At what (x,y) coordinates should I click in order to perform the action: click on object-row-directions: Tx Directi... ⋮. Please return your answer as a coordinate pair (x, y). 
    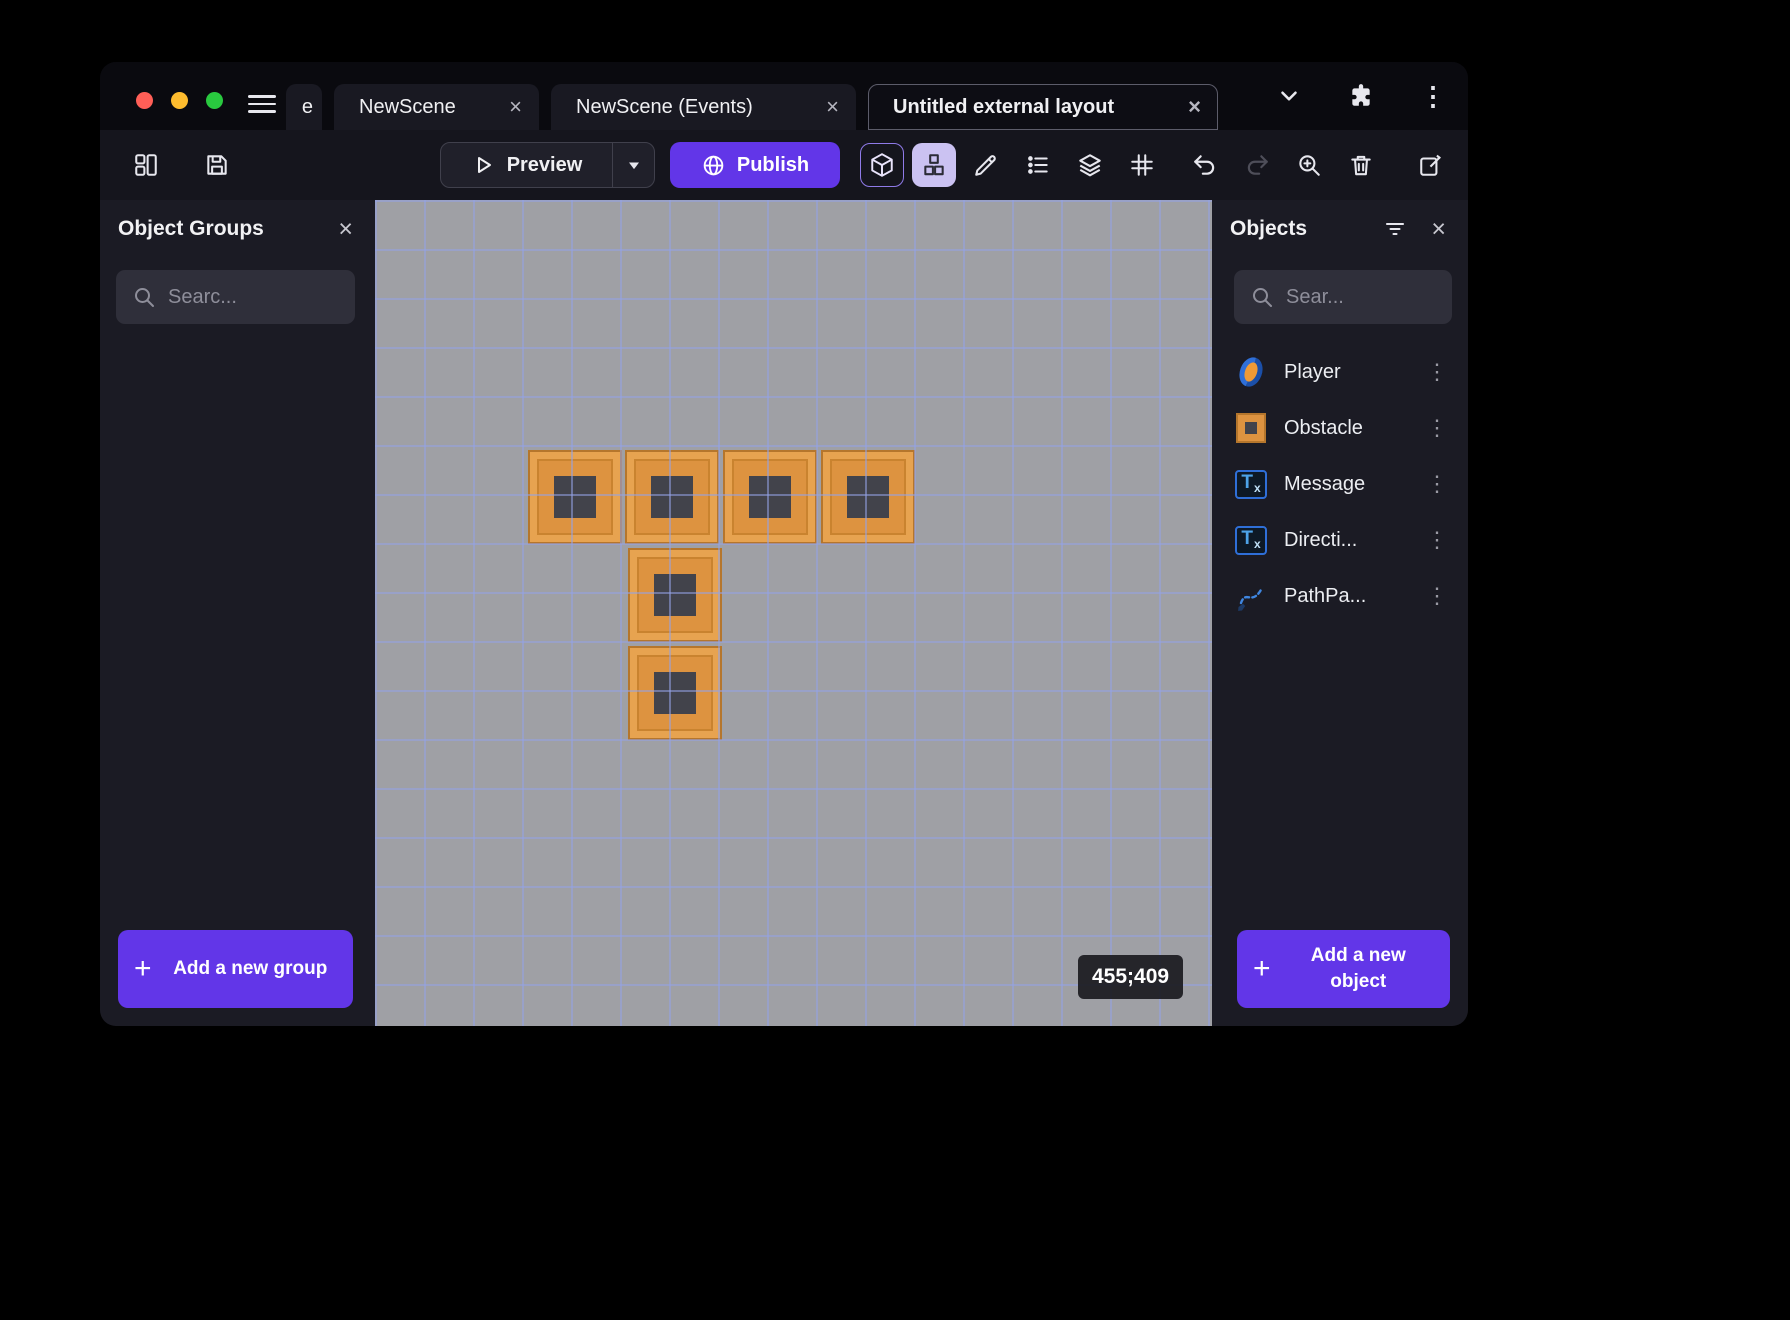
    Looking at the image, I should click on (1340, 540).